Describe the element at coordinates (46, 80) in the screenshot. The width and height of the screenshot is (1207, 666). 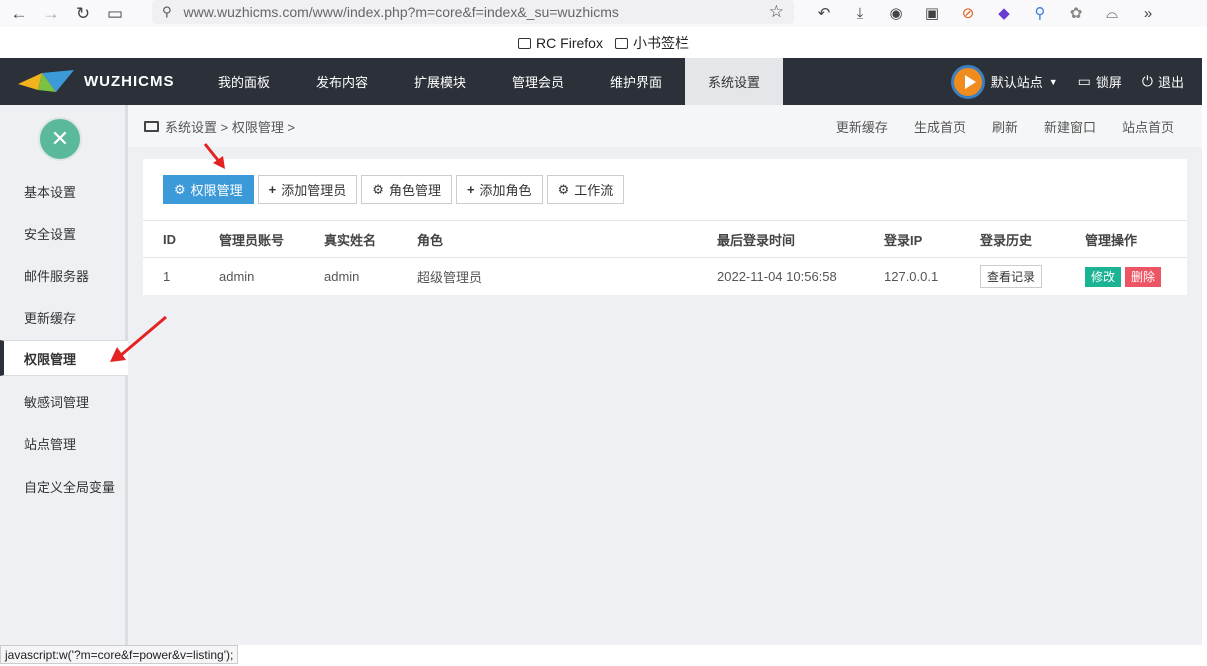
I see `logo-icon` at that location.